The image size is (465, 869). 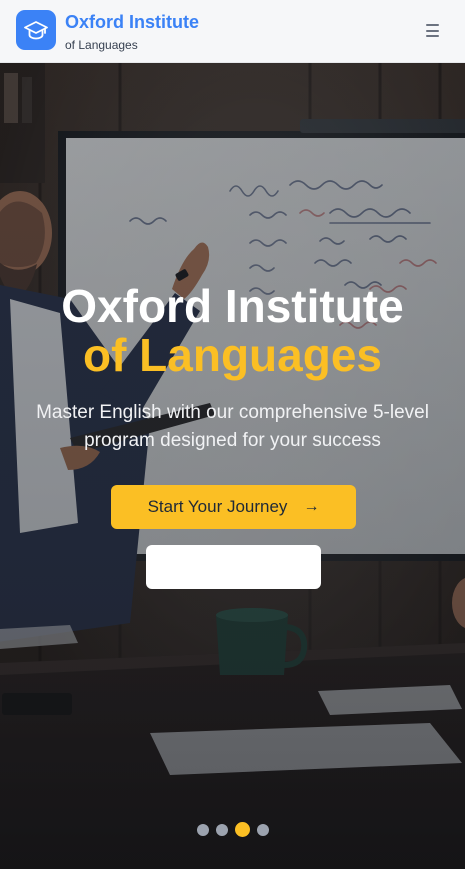 What do you see at coordinates (432, 30) in the screenshot?
I see `hamburger-menu-icon` at bounding box center [432, 30].